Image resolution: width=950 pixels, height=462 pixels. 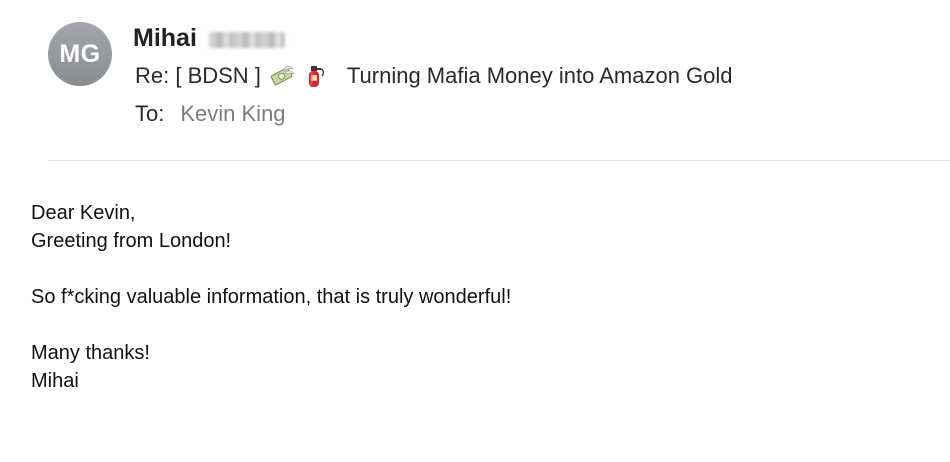 I want to click on recipient-name: Kevin King, so click(x=232, y=114).